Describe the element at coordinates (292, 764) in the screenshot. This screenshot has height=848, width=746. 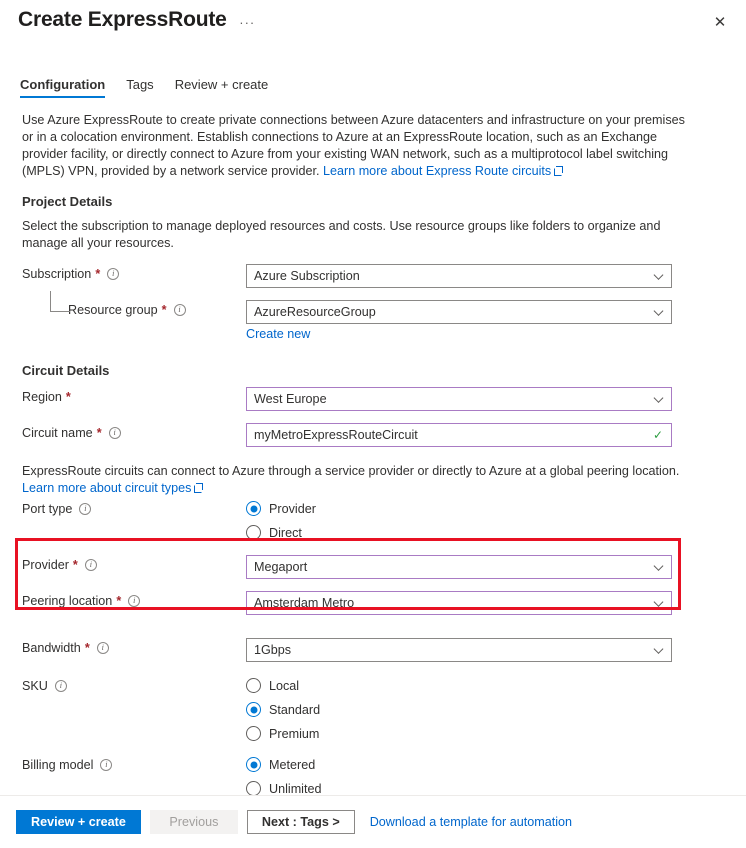
I see `billing-model-option-metered-label: Metered` at that location.